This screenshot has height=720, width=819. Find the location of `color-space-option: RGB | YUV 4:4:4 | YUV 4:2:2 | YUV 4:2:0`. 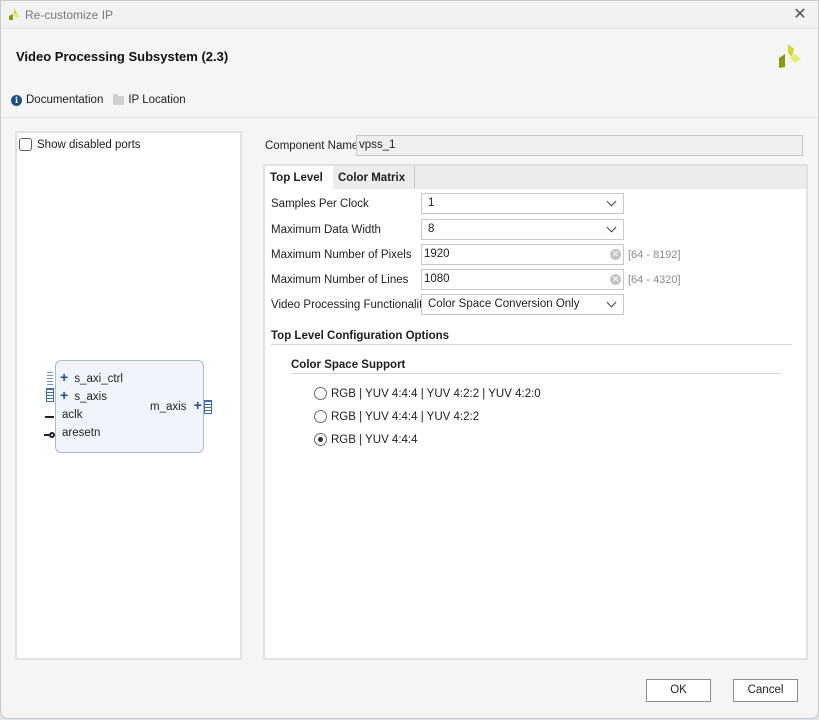

color-space-option: RGB | YUV 4:4:4 | YUV 4:2:2 | YUV 4:2:0 is located at coordinates (427, 393).